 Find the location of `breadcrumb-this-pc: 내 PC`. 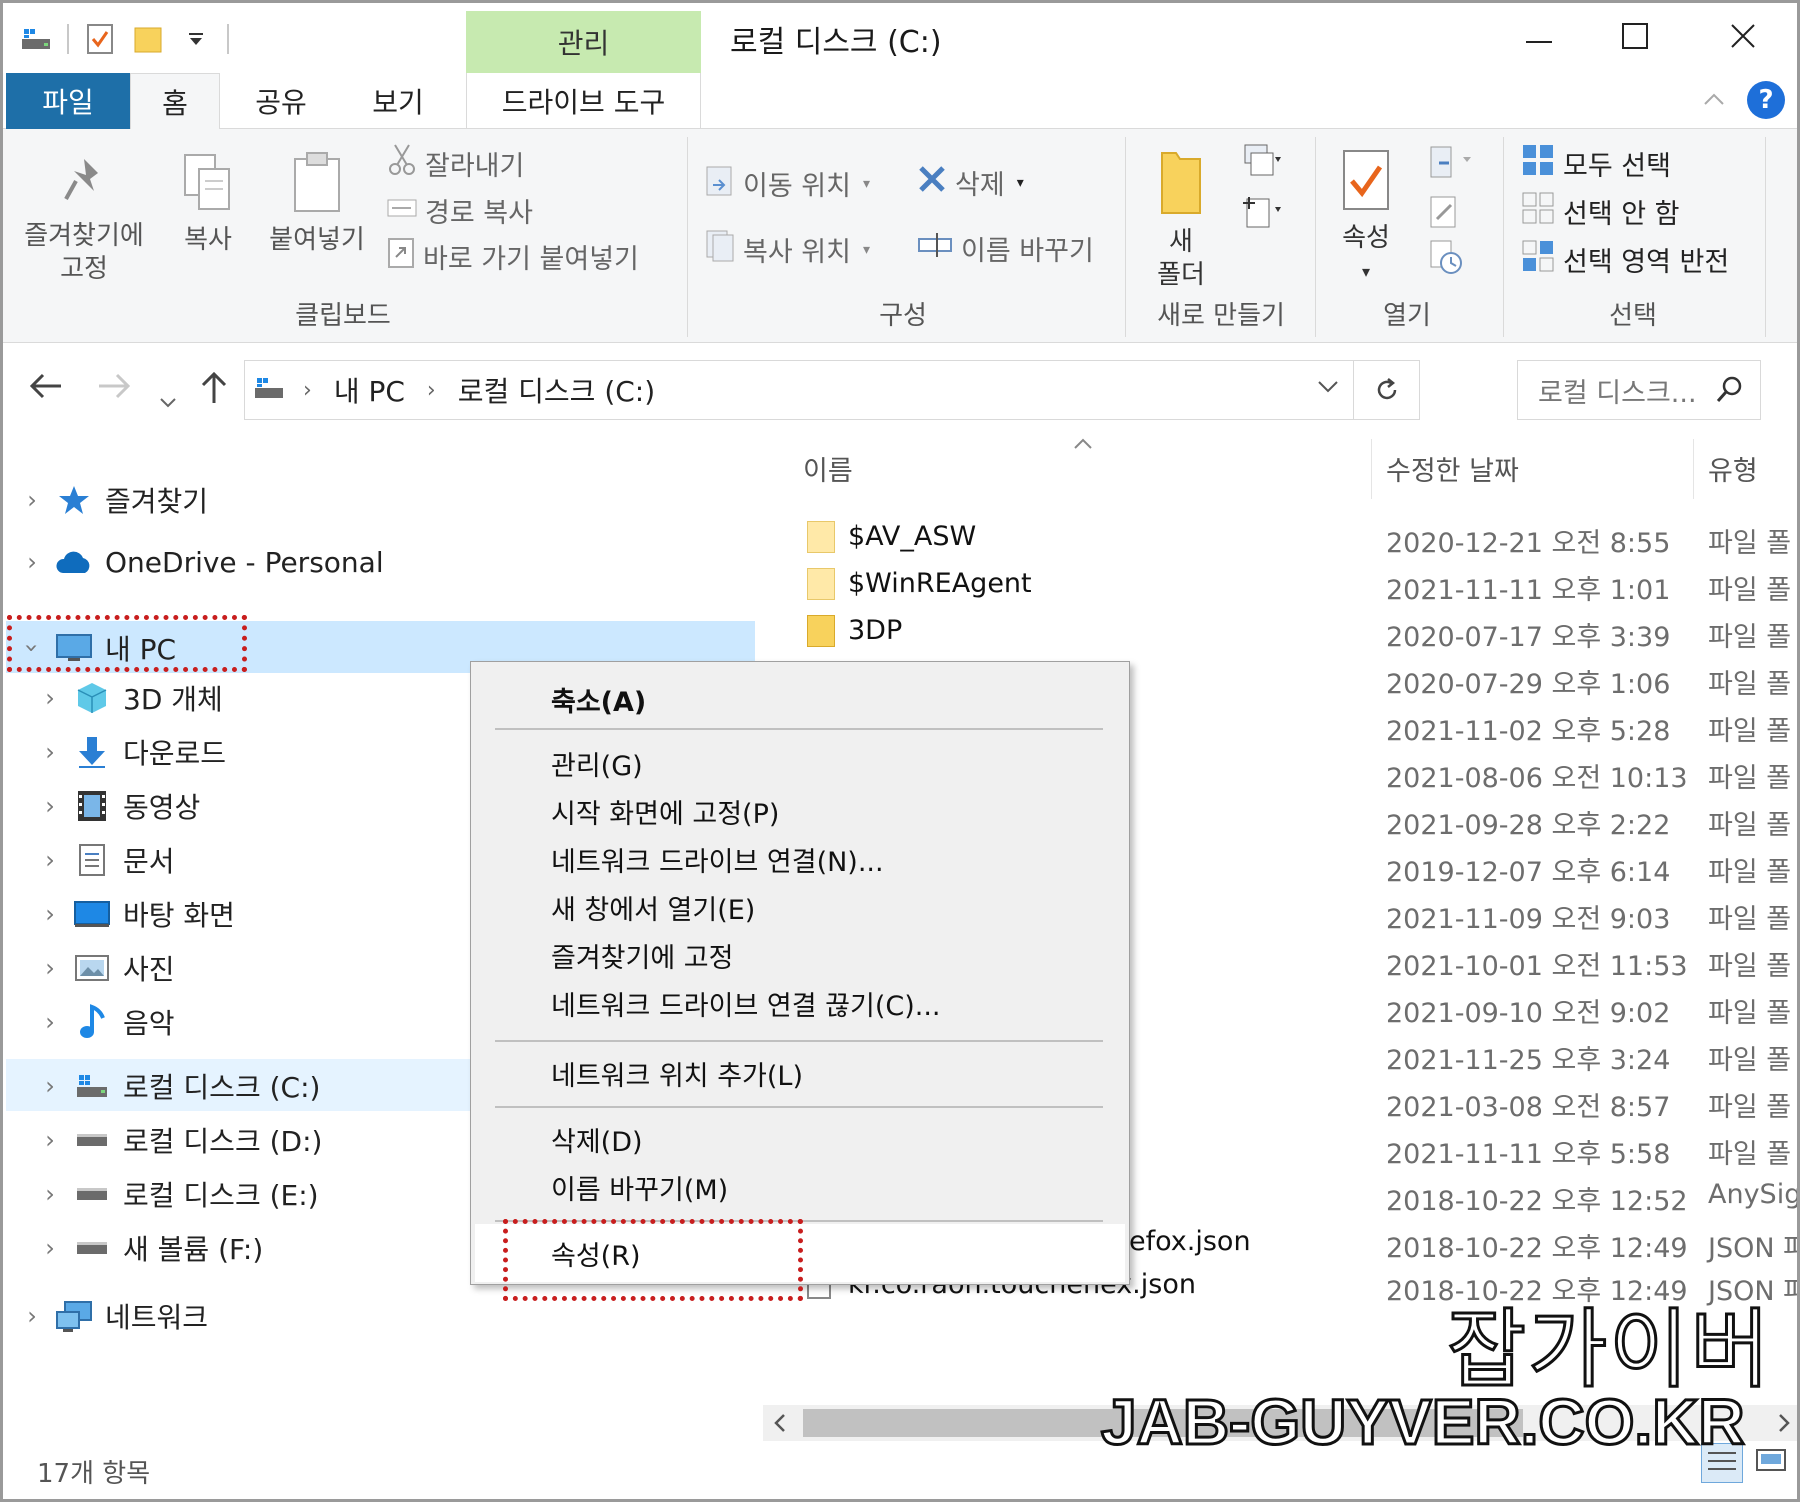

breadcrumb-this-pc: 내 PC is located at coordinates (369, 390).